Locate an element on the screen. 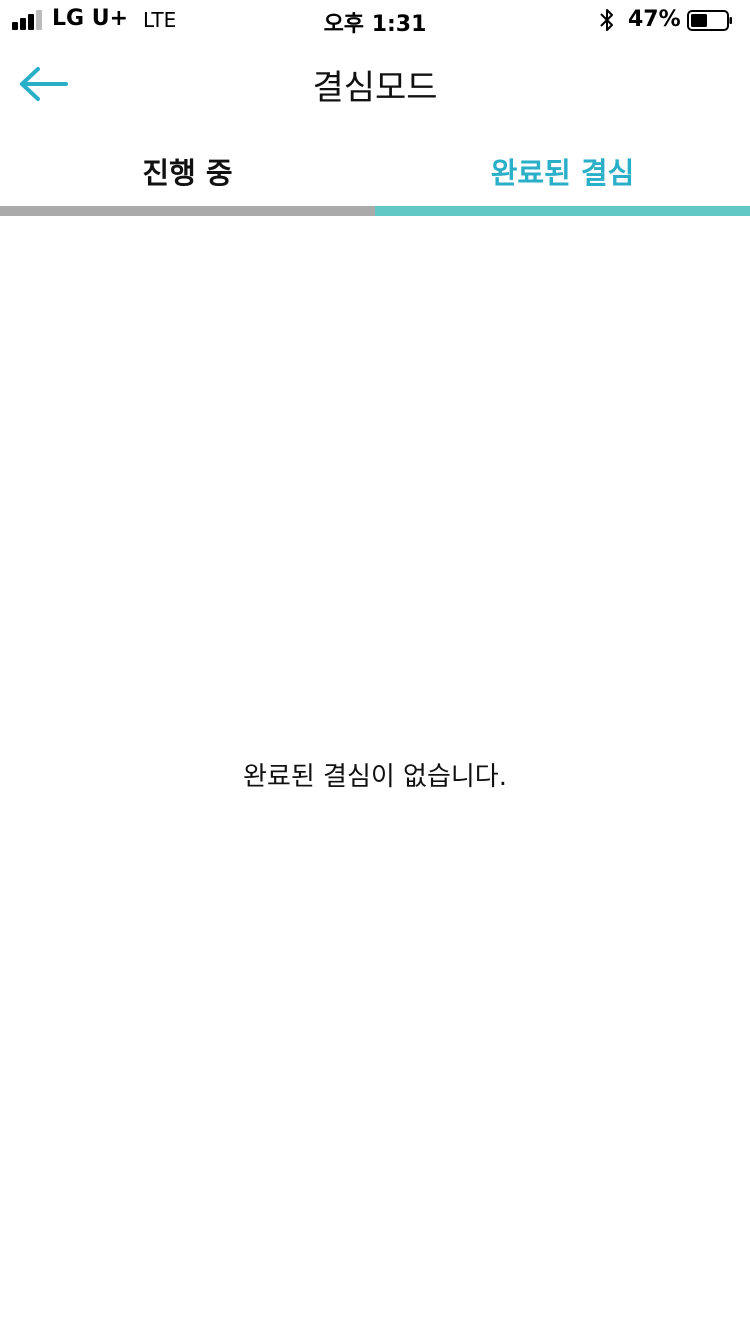 Image resolution: width=750 pixels, height=1334 pixels. page-title: 결심모드 is located at coordinates (375, 88).